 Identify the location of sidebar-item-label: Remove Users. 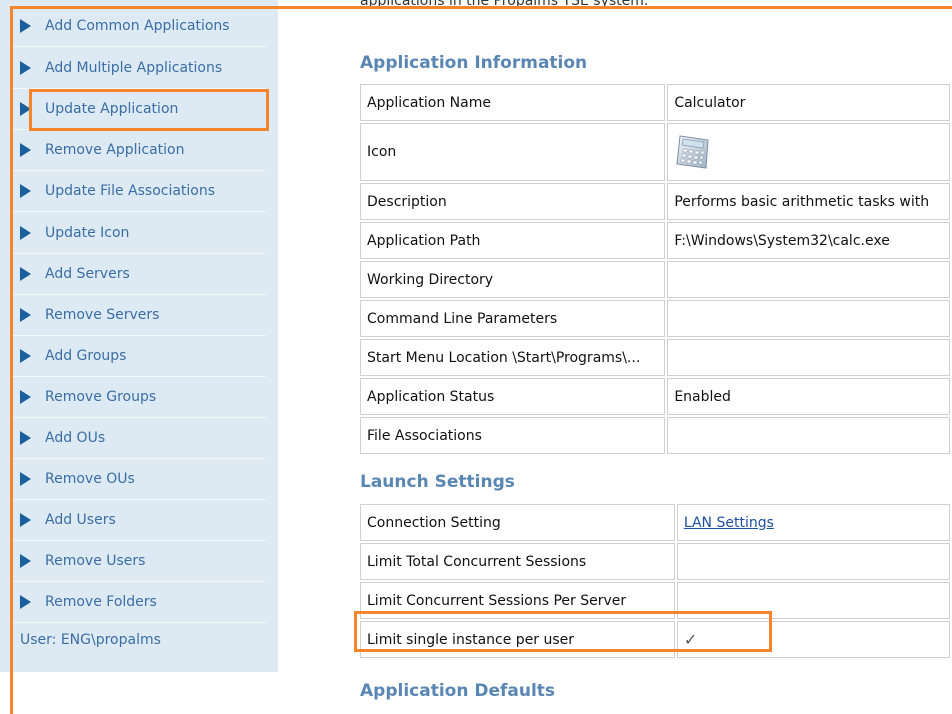
(95, 561).